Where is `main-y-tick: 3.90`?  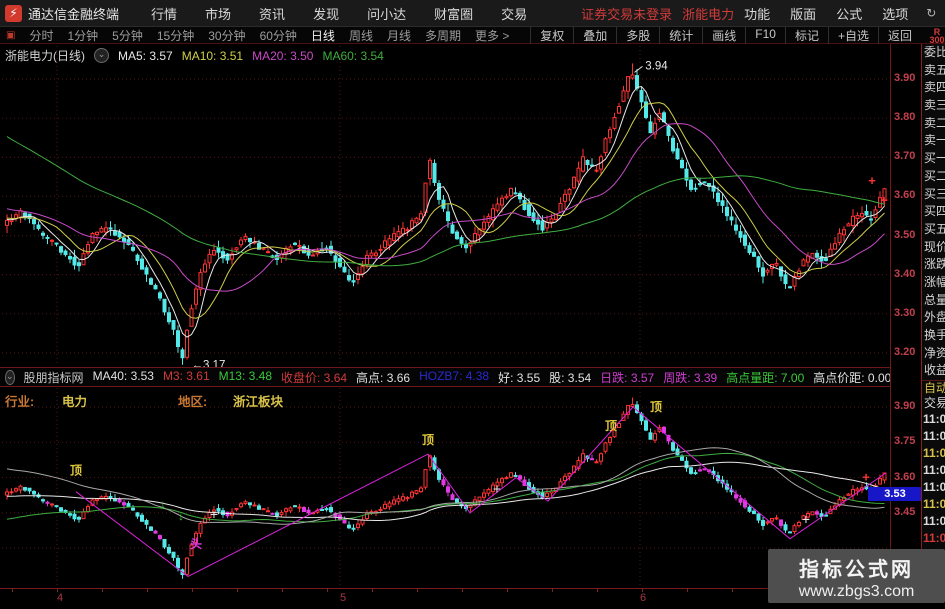 main-y-tick: 3.90 is located at coordinates (905, 78).